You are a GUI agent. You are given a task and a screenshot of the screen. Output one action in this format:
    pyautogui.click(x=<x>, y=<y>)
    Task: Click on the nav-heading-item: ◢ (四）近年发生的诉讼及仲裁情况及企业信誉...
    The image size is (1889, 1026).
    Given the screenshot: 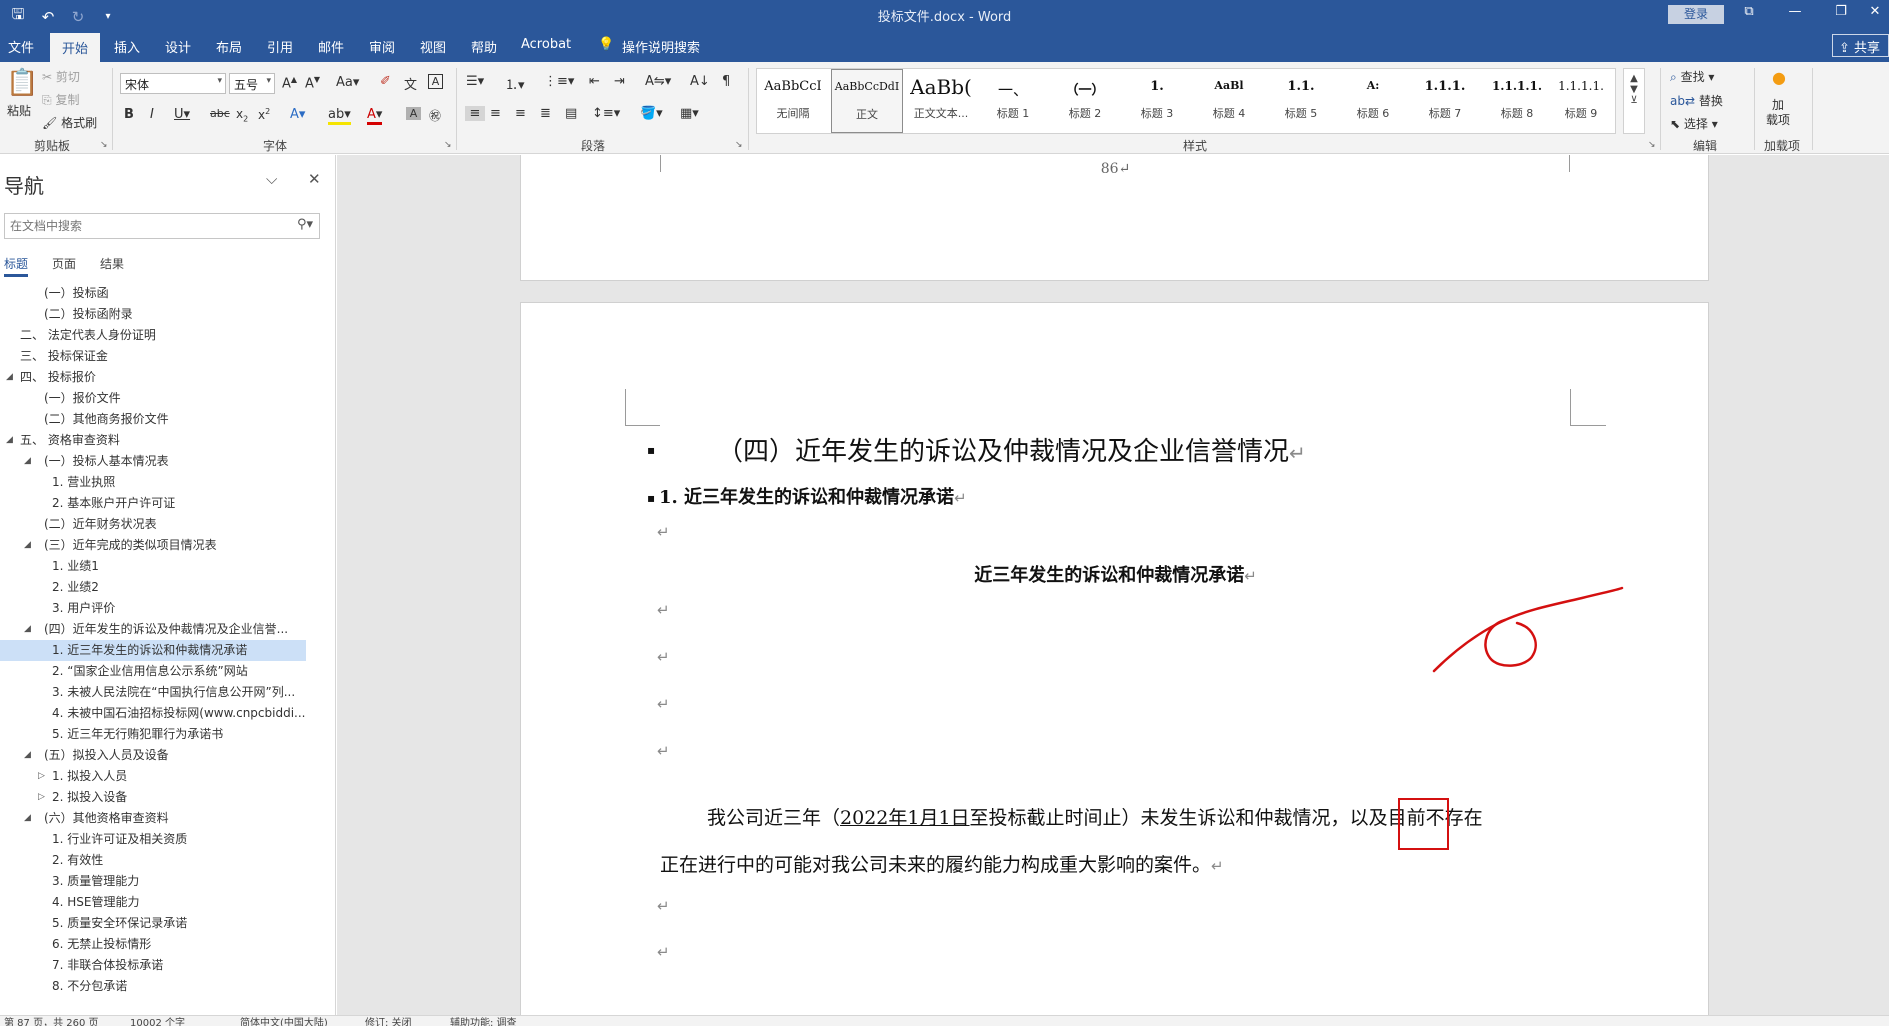 What is the action you would take?
    pyautogui.click(x=153, y=629)
    